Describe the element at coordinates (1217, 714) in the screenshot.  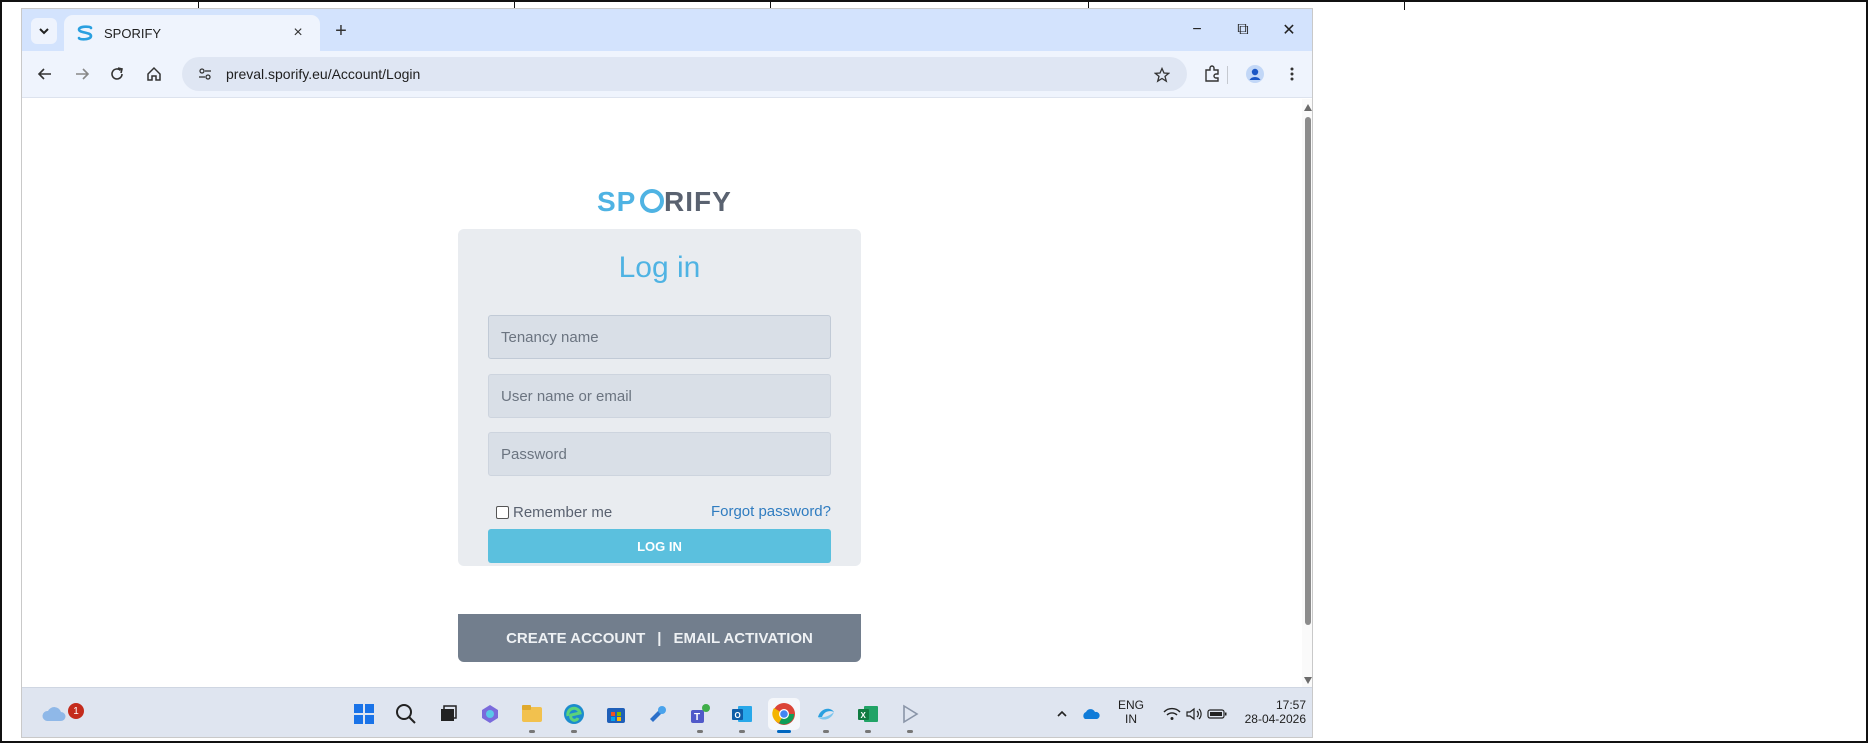
I see `battery-icon` at that location.